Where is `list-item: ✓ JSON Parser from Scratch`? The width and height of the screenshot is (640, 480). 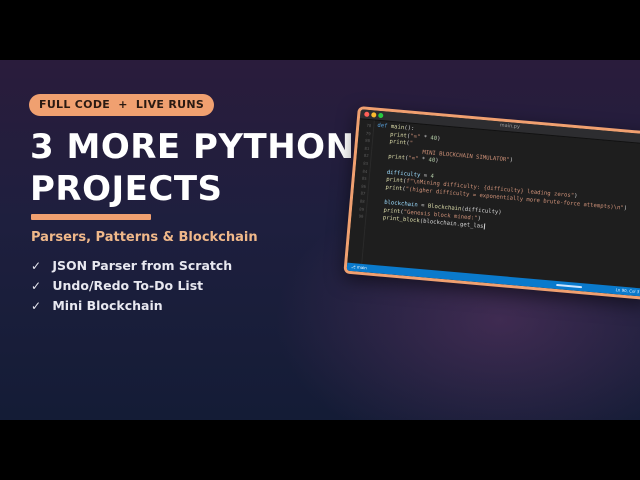
list-item: ✓ JSON Parser from Scratch is located at coordinates (131, 266).